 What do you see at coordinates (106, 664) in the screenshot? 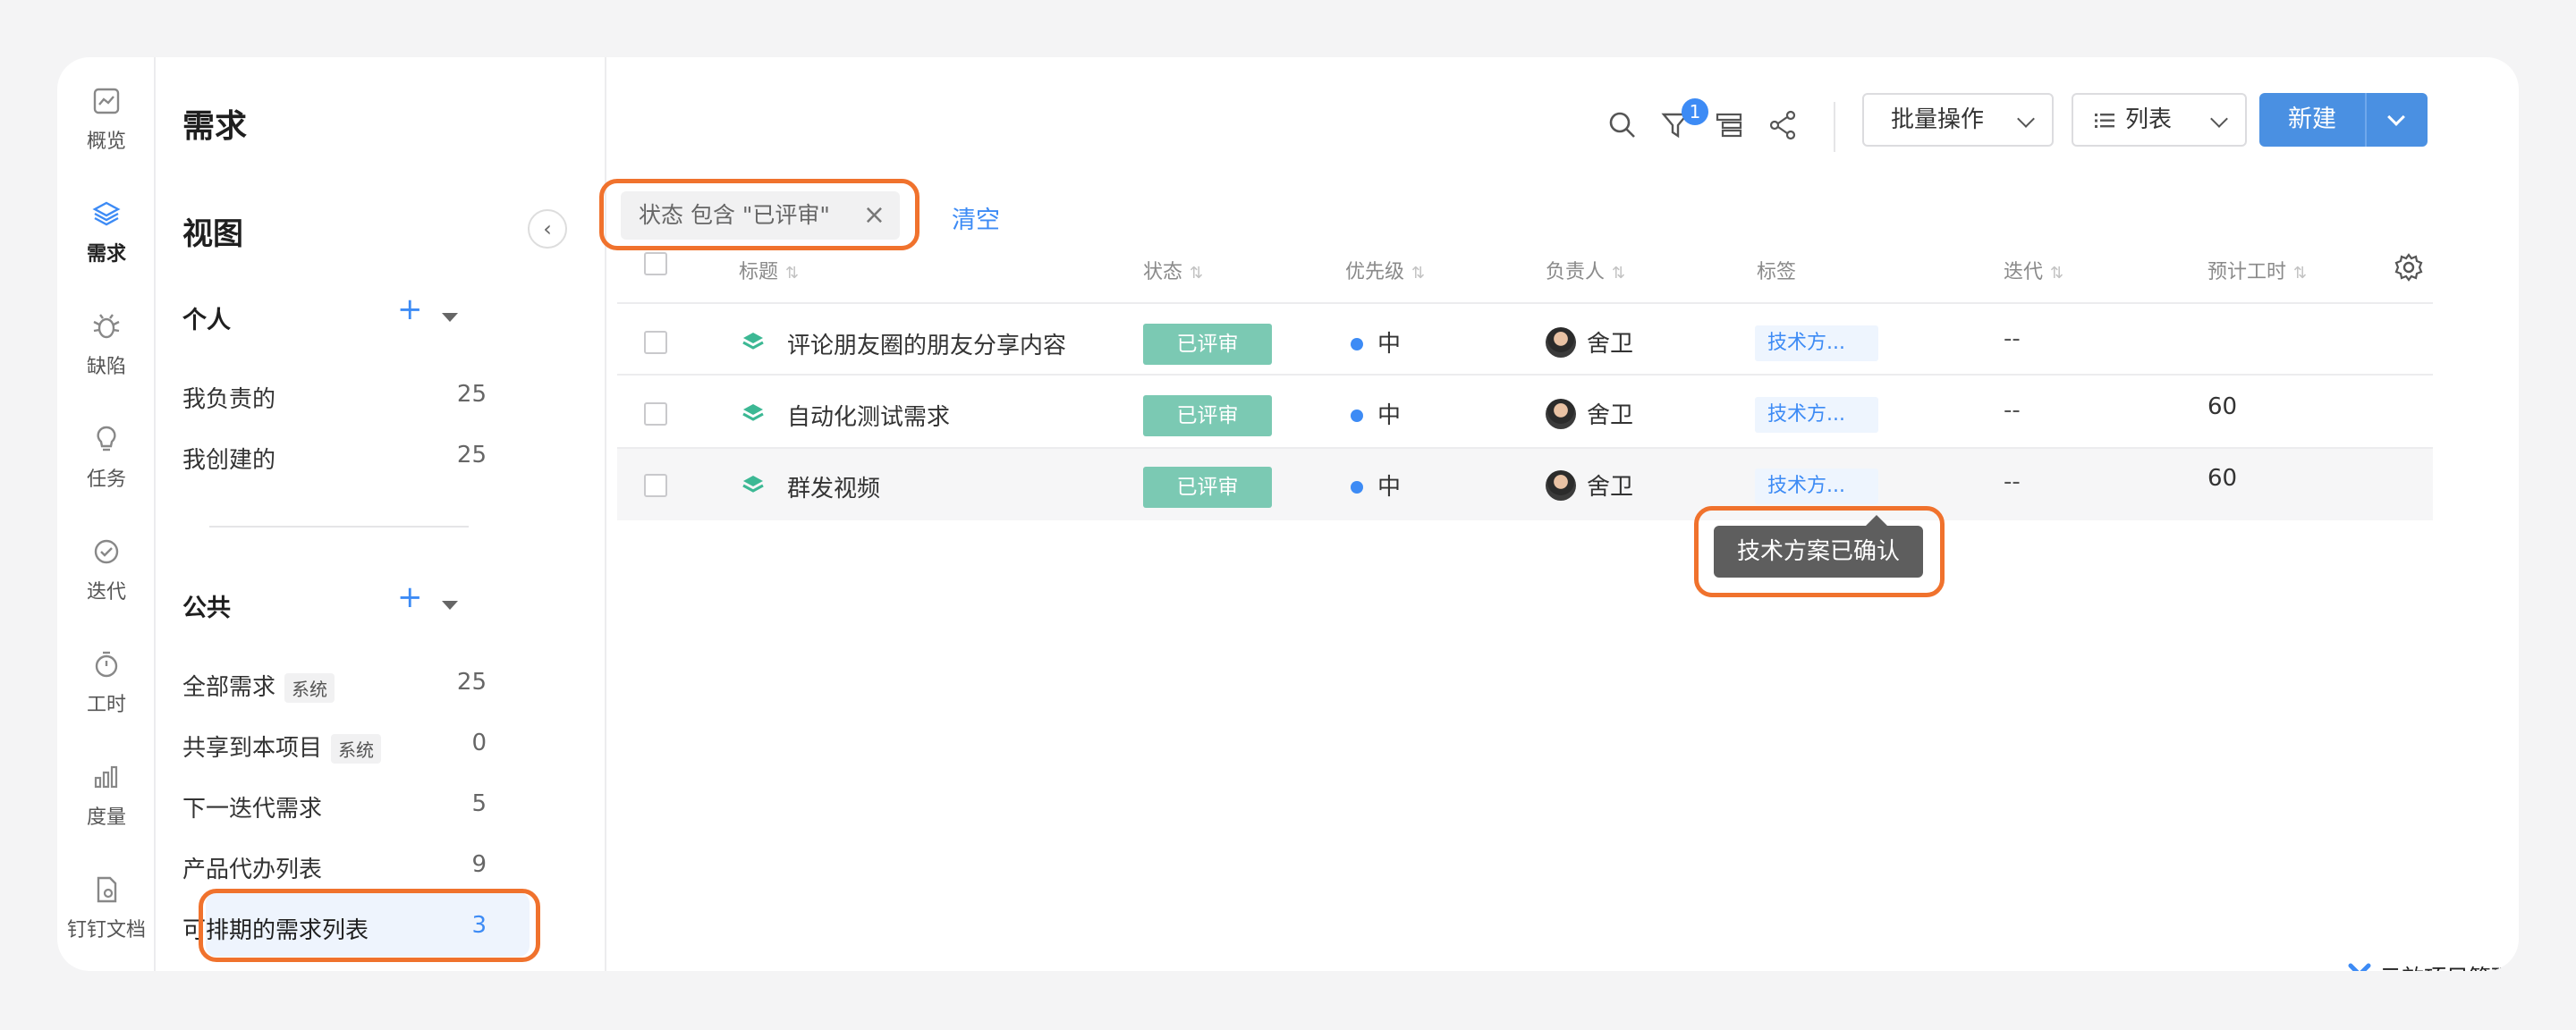
I see `stopwatch-icon` at bounding box center [106, 664].